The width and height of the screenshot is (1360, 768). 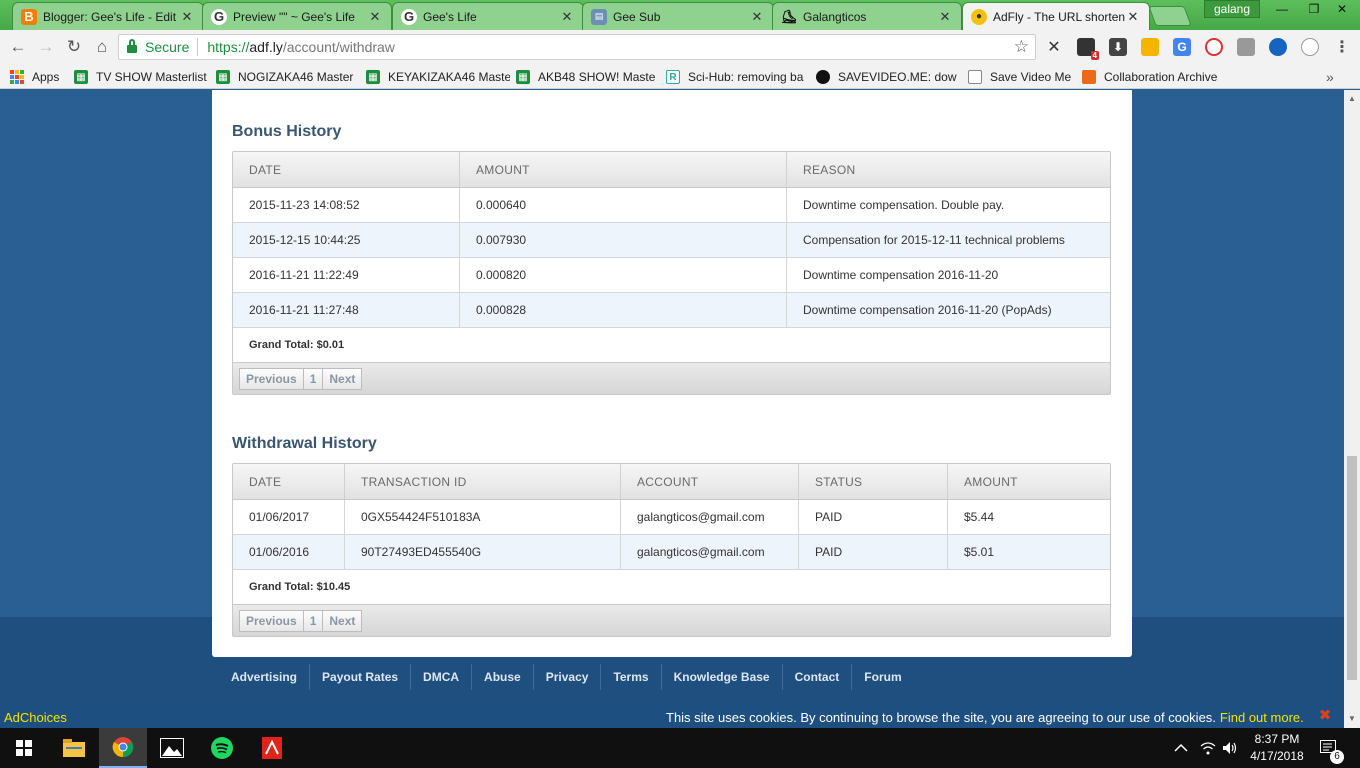 What do you see at coordinates (1170, 16) in the screenshot?
I see `new-tab-button` at bounding box center [1170, 16].